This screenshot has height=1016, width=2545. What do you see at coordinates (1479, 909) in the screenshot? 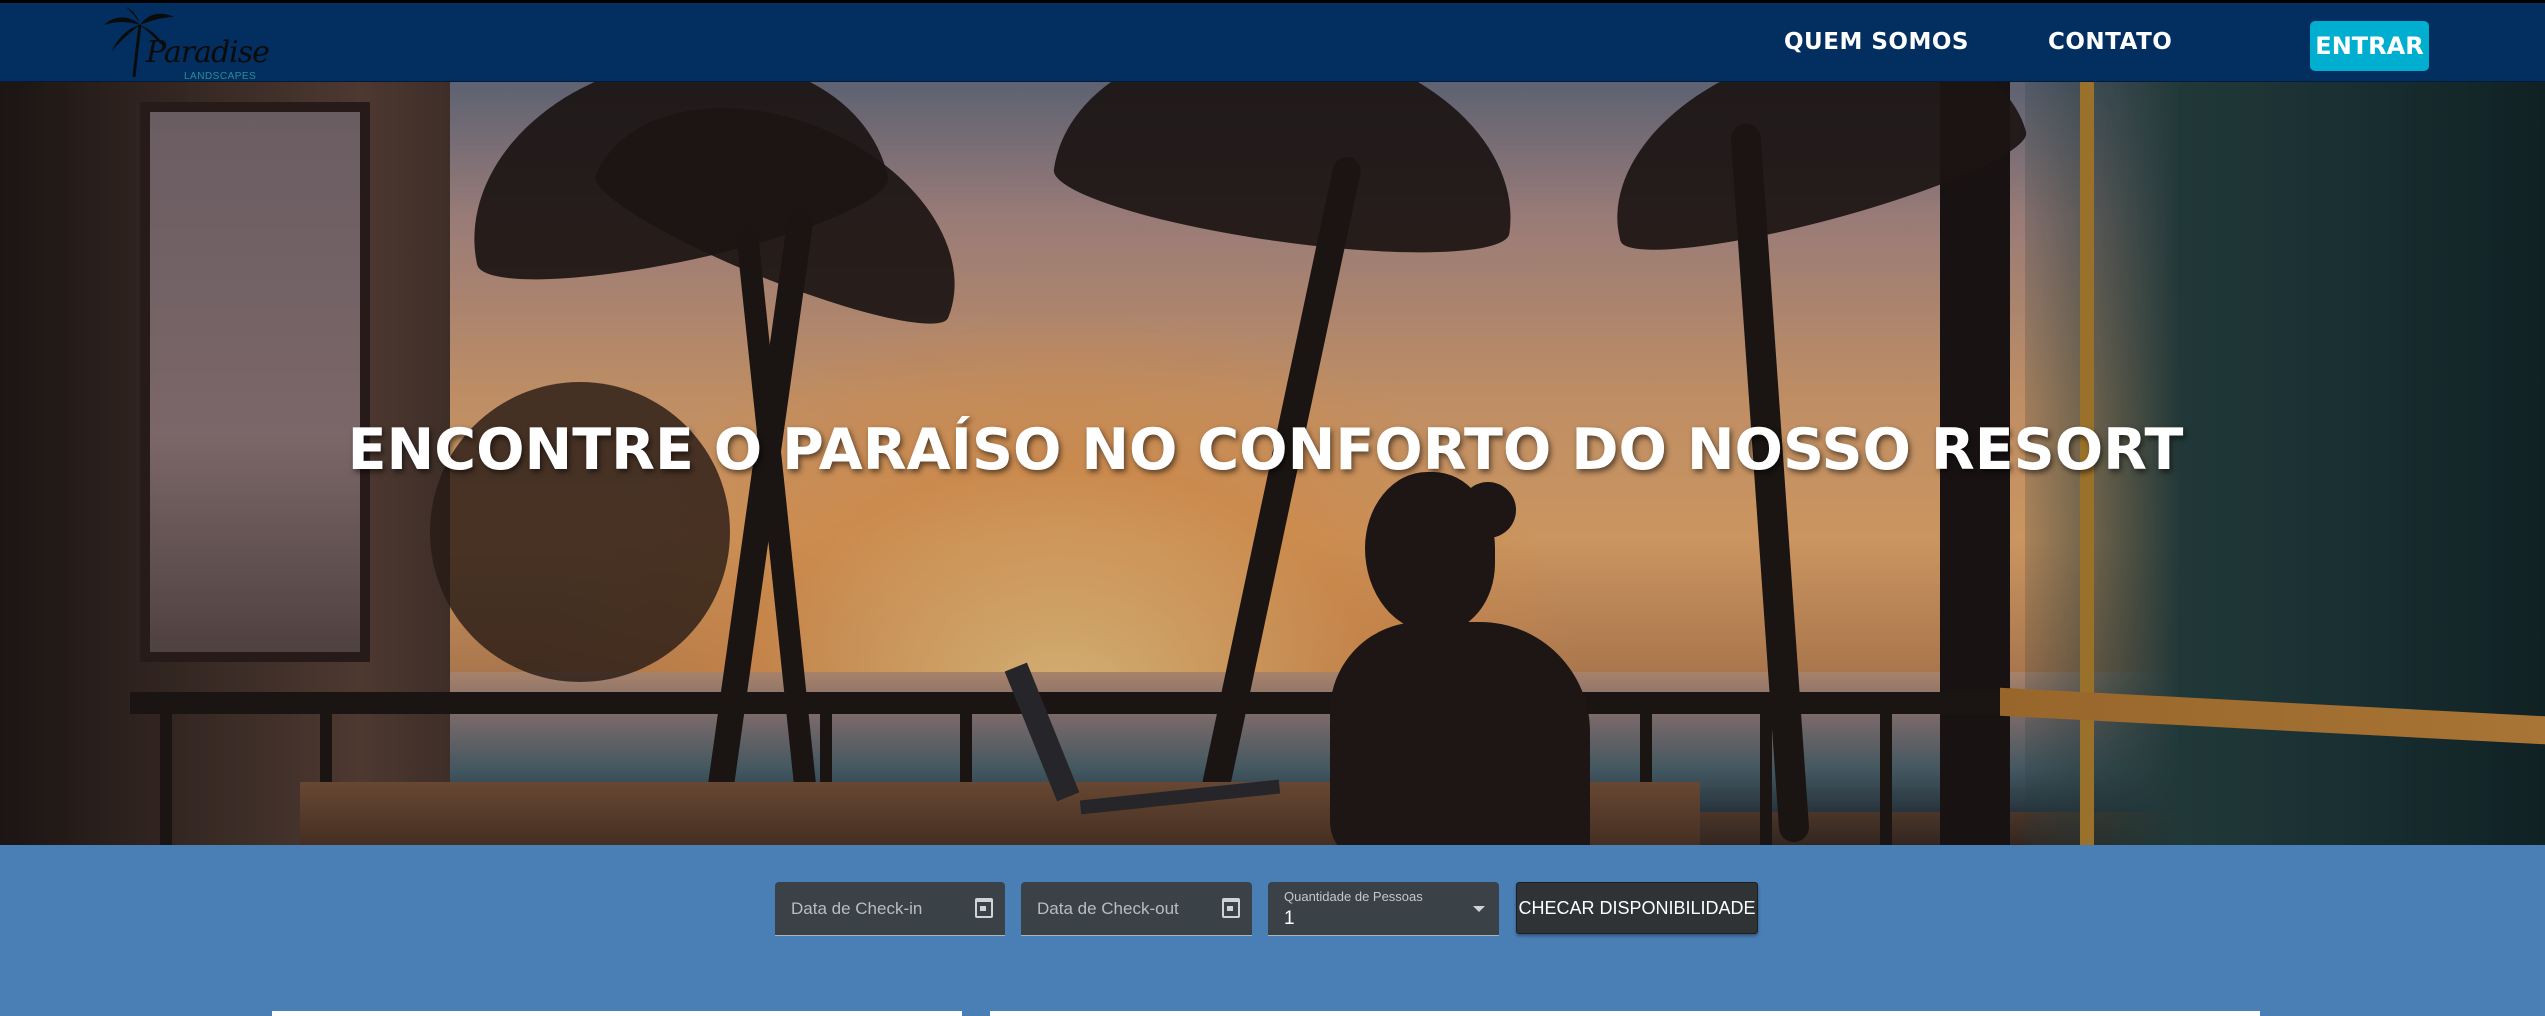
I see `dropdown-arrow-icon` at bounding box center [1479, 909].